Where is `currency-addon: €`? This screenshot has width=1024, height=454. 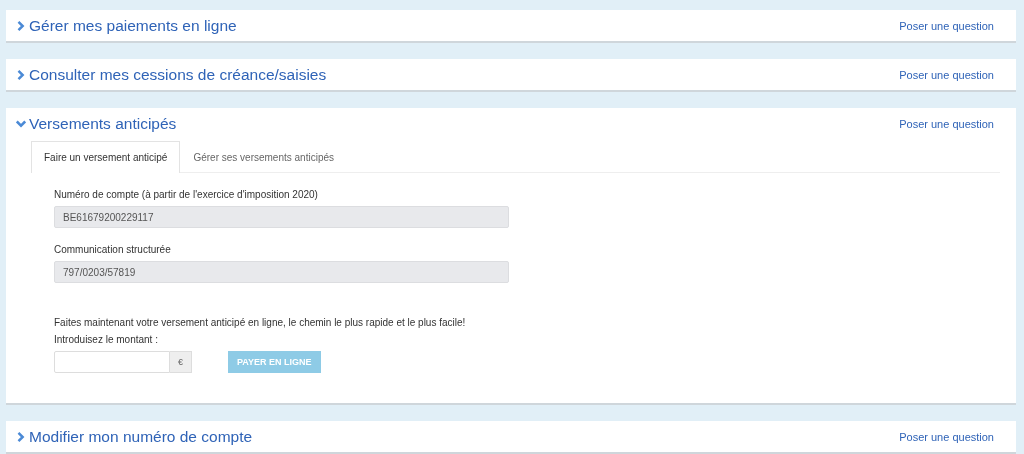 currency-addon: € is located at coordinates (181, 362).